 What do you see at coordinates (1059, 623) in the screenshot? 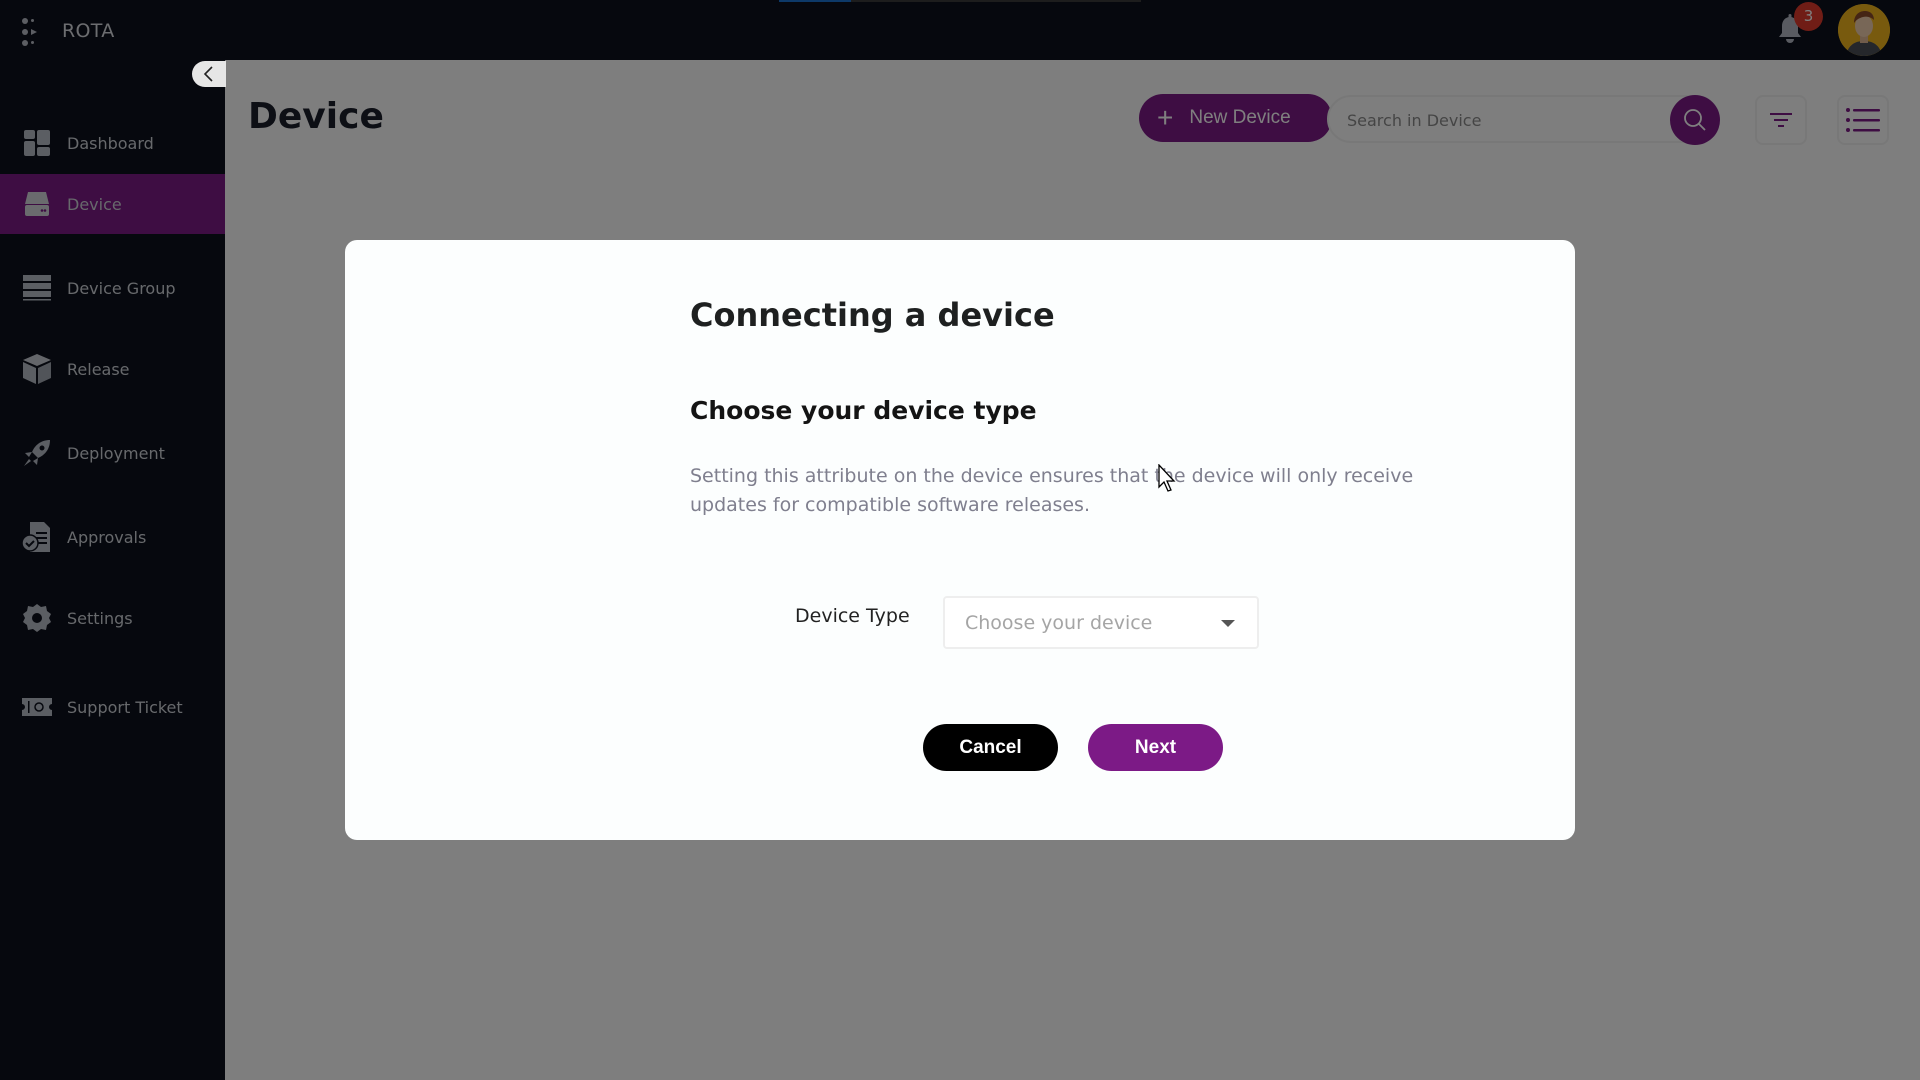
I see `device-type-placeholder: Choose your device` at bounding box center [1059, 623].